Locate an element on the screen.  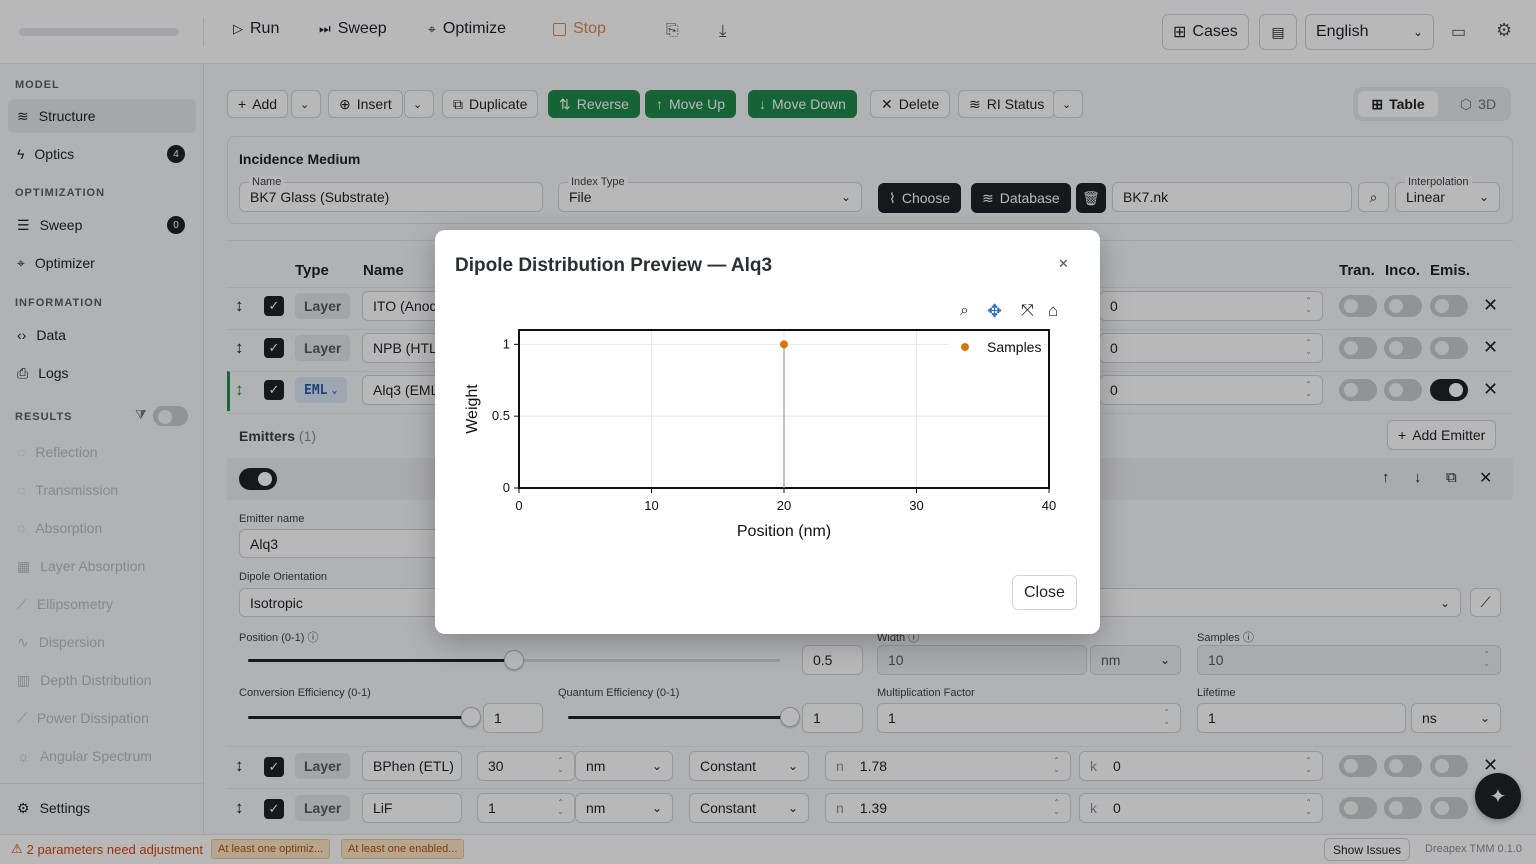
dipole-distribution-chart: 0 10 20 30 40 0 0.5 1 Position (nm) Weight Samples is located at coordinates (760, 434).